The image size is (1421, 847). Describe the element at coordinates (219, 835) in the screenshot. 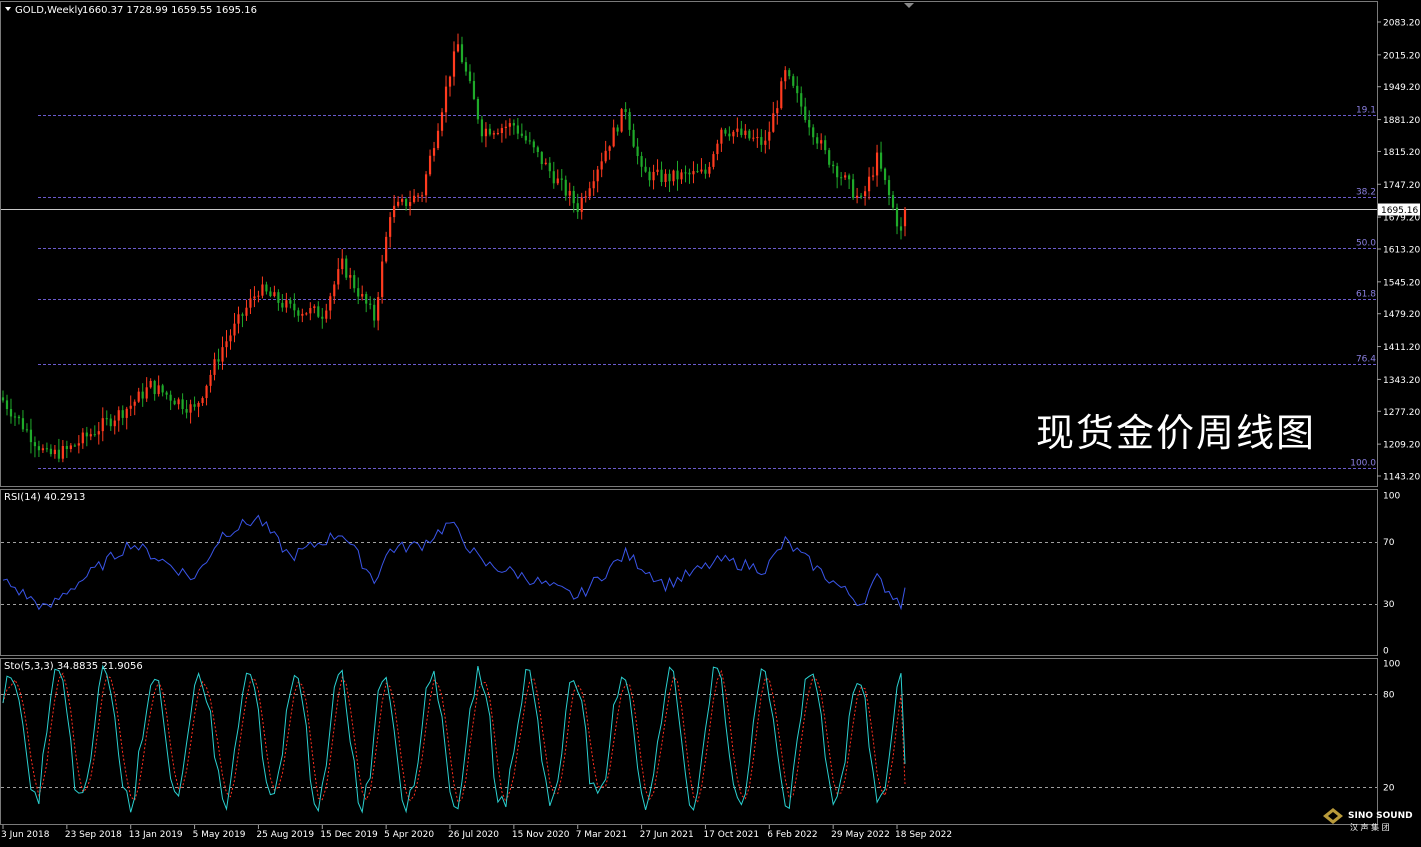

I see `date-tick-label: 5 May 2019` at that location.